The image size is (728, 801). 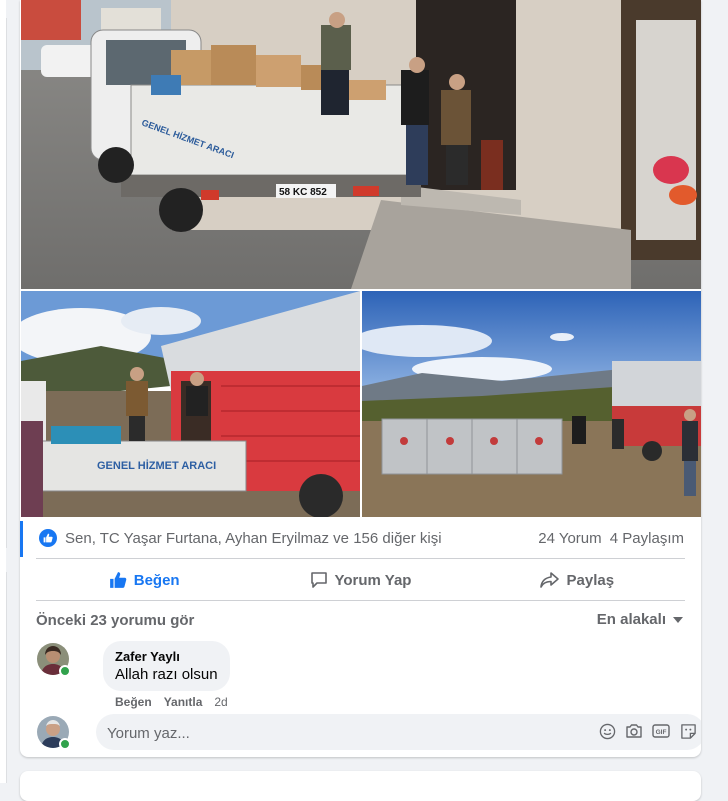 I want to click on photo-red-truck: GENEL HİZMET ARACI, so click(x=190, y=404).